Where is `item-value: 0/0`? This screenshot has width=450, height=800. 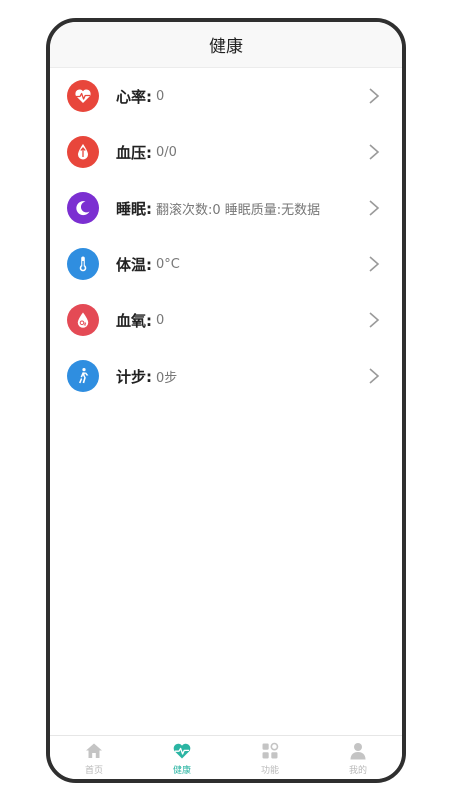
item-value: 0/0 is located at coordinates (166, 152).